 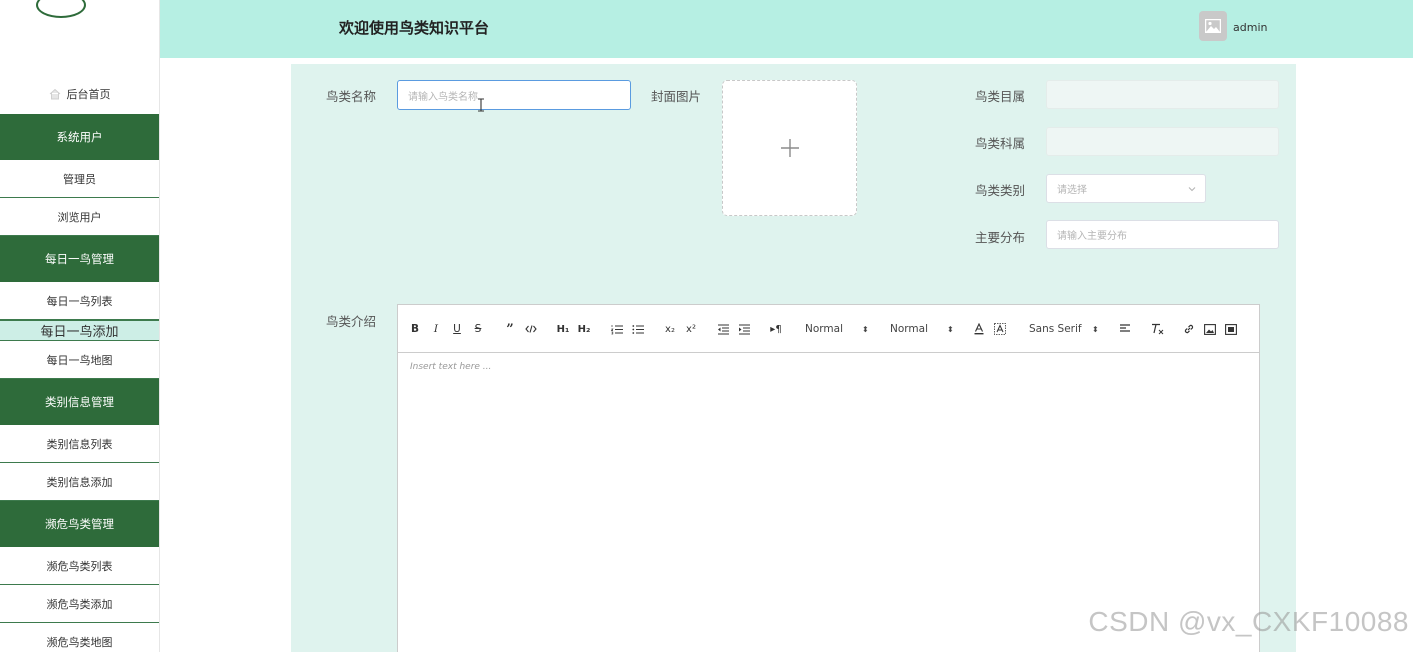 I want to click on align-button, so click(x=1125, y=329).